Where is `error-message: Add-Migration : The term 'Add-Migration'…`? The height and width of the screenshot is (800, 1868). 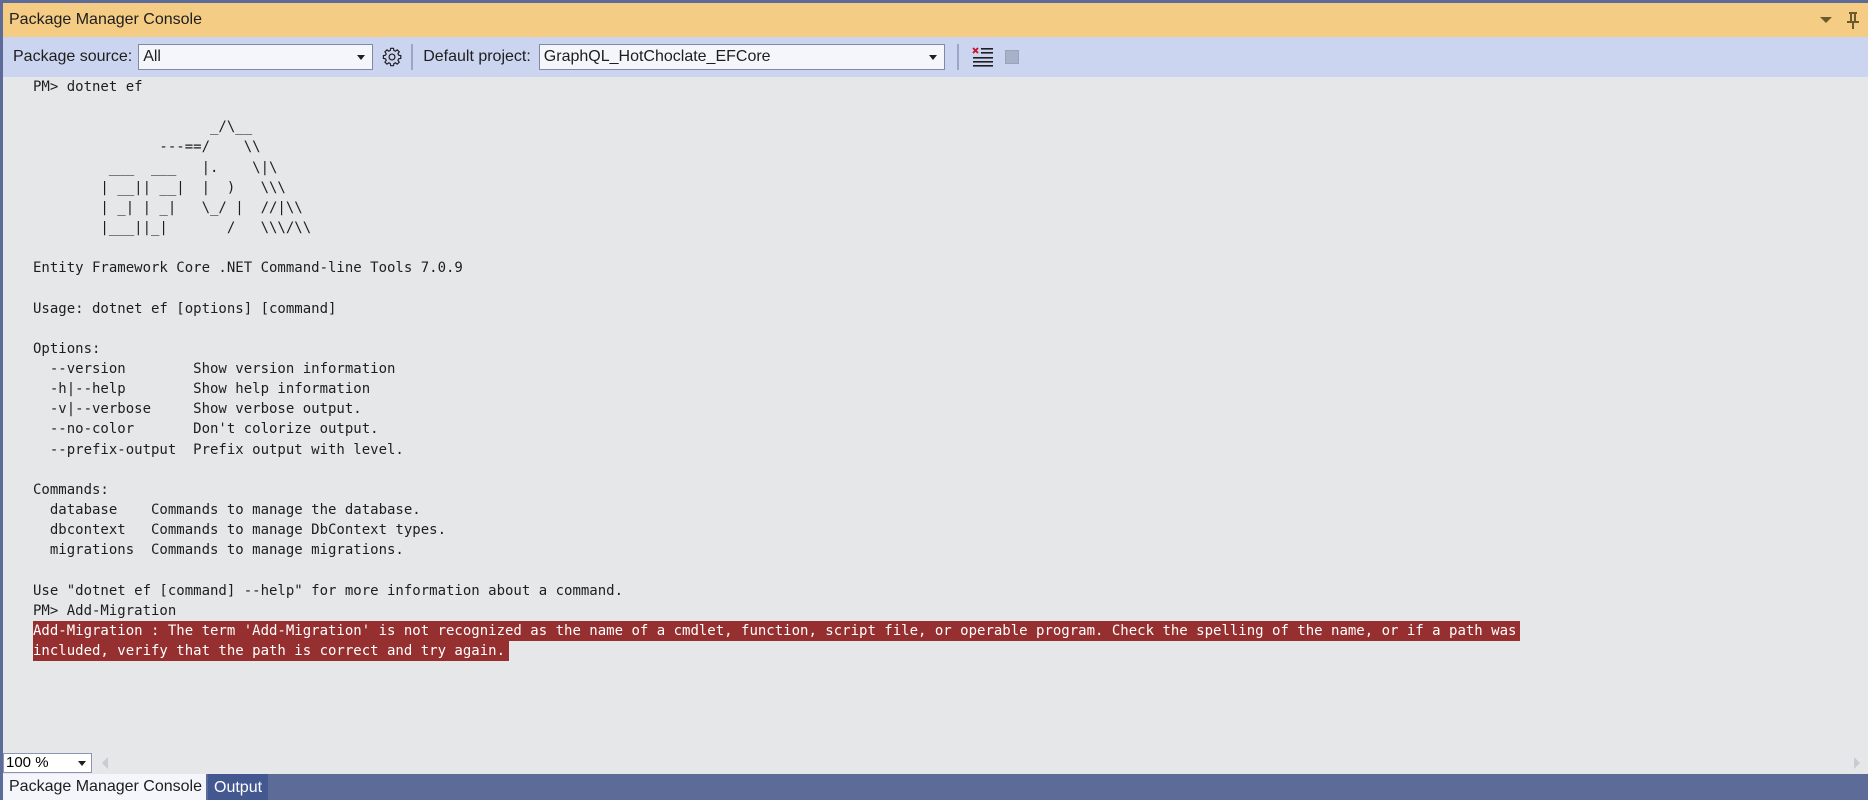
error-message: Add-Migration : The term 'Add-Migration'… is located at coordinates (777, 630).